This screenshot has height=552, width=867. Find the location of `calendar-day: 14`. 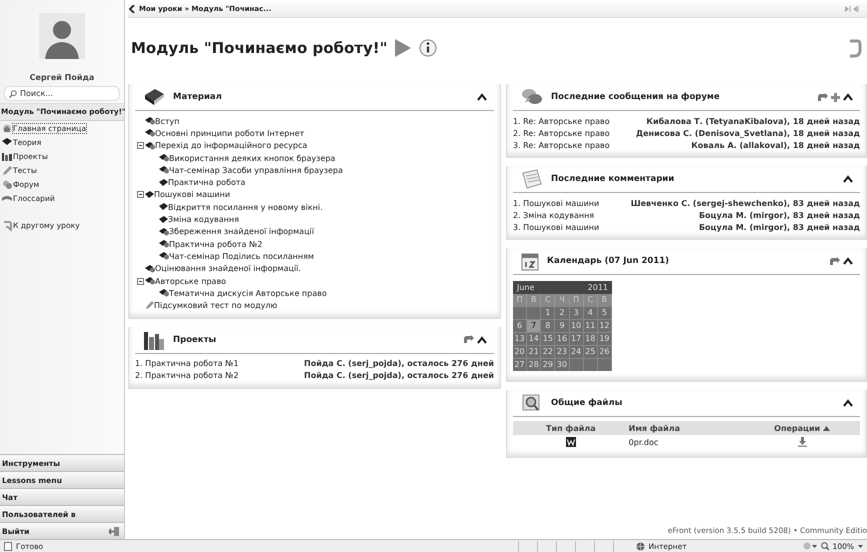

calendar-day: 14 is located at coordinates (534, 338).